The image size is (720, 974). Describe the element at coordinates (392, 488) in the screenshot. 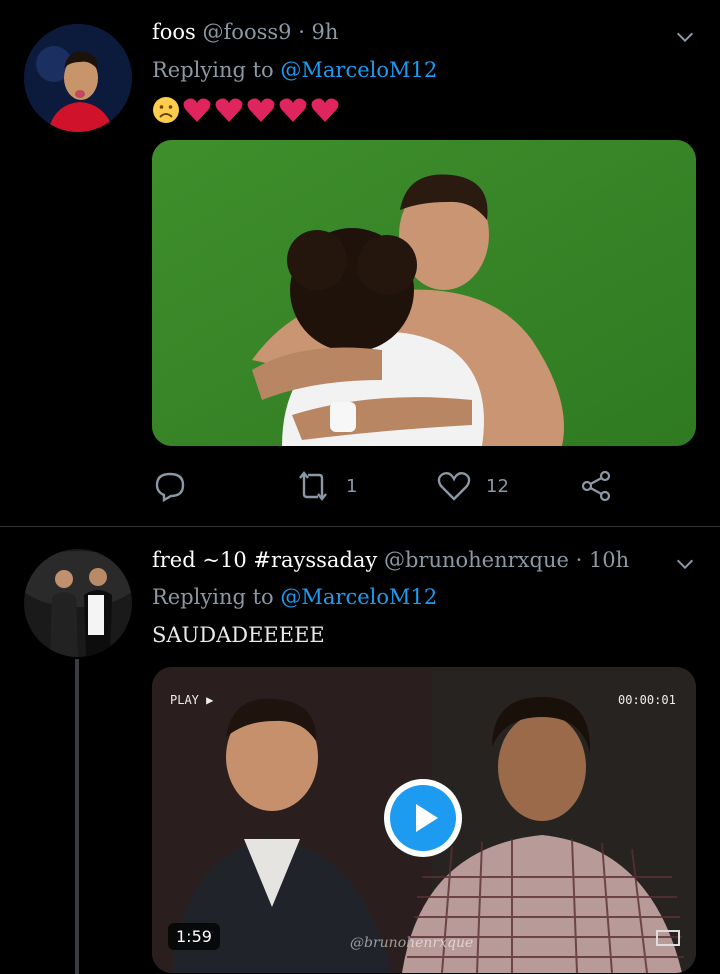

I see `tweet-actions: 1 12` at that location.